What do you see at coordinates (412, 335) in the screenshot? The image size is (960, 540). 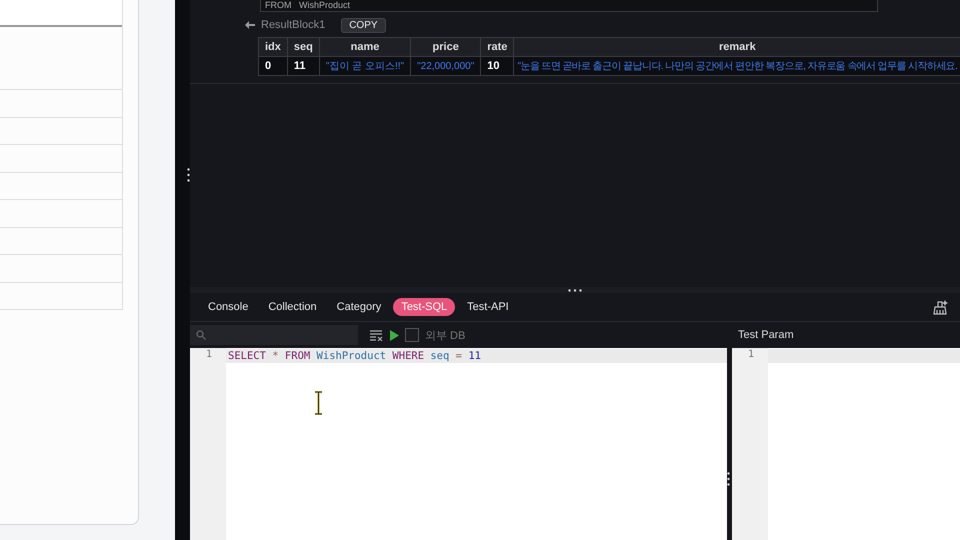 I see `checkbox` at bounding box center [412, 335].